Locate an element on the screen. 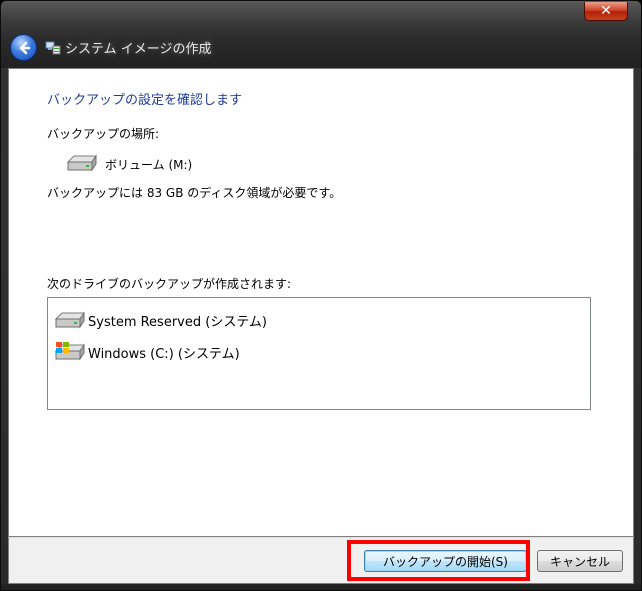  drive-name: System Reserved (システム) is located at coordinates (178, 322).